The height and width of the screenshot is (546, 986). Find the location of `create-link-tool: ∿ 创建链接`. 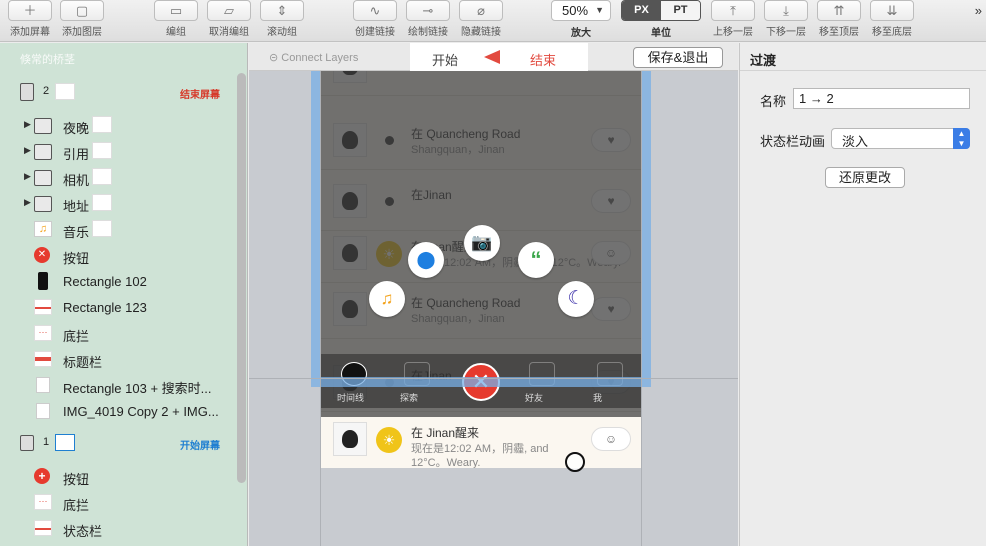

create-link-tool: ∿ 创建链接 is located at coordinates (375, 19).